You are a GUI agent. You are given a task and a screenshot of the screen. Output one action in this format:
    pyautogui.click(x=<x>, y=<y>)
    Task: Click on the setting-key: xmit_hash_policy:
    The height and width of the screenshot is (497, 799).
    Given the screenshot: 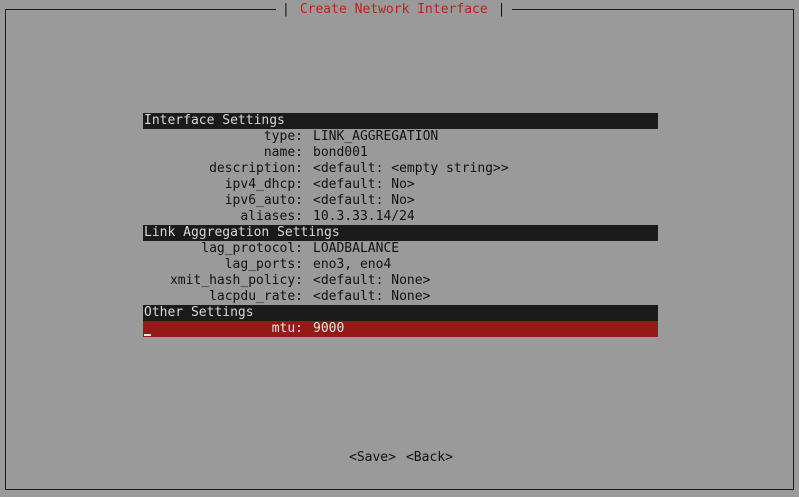 What is the action you would take?
    pyautogui.click(x=236, y=280)
    